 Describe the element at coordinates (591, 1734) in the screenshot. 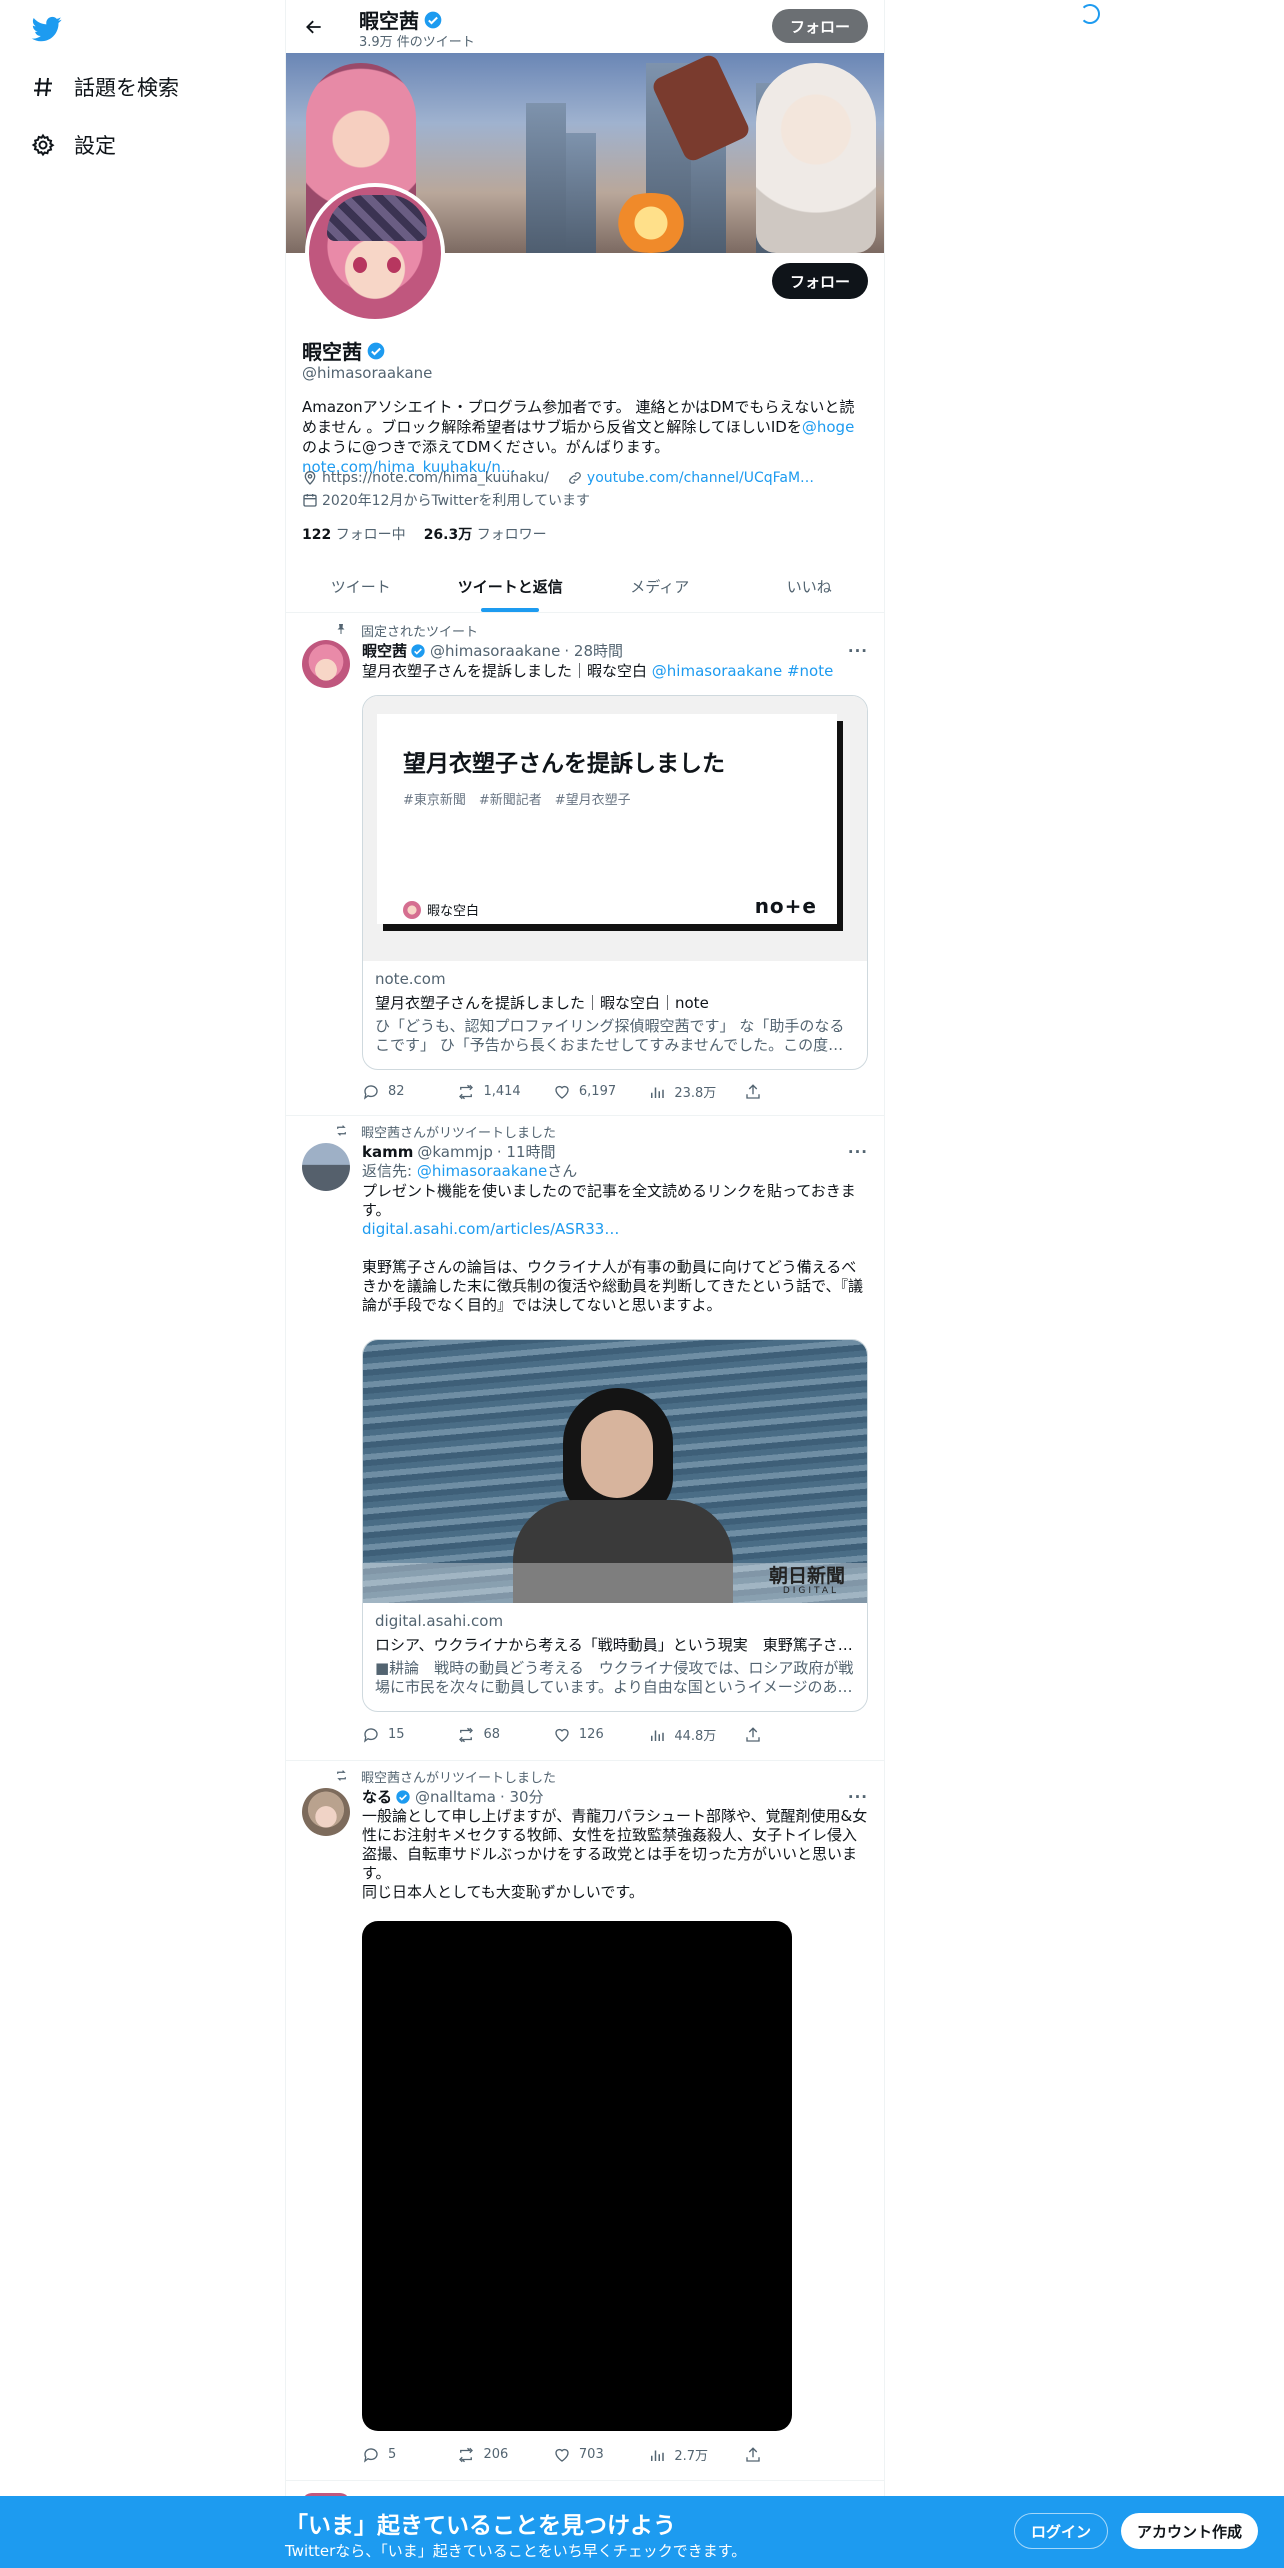

I see `like-count: 126` at that location.